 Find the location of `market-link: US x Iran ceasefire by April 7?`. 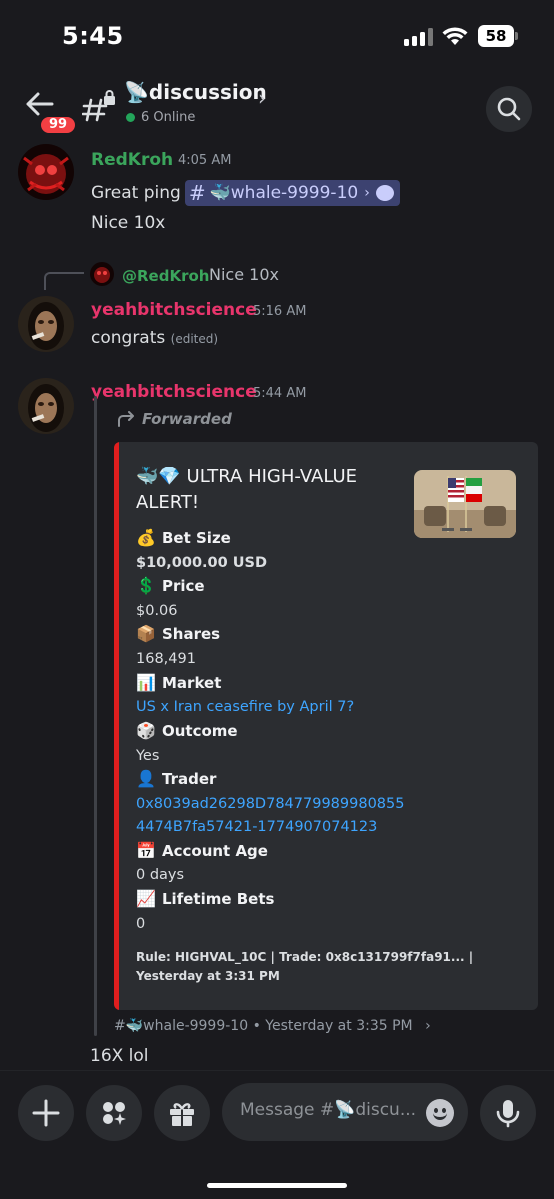

market-link: US x Iran ceasefire by April 7? is located at coordinates (245, 707).